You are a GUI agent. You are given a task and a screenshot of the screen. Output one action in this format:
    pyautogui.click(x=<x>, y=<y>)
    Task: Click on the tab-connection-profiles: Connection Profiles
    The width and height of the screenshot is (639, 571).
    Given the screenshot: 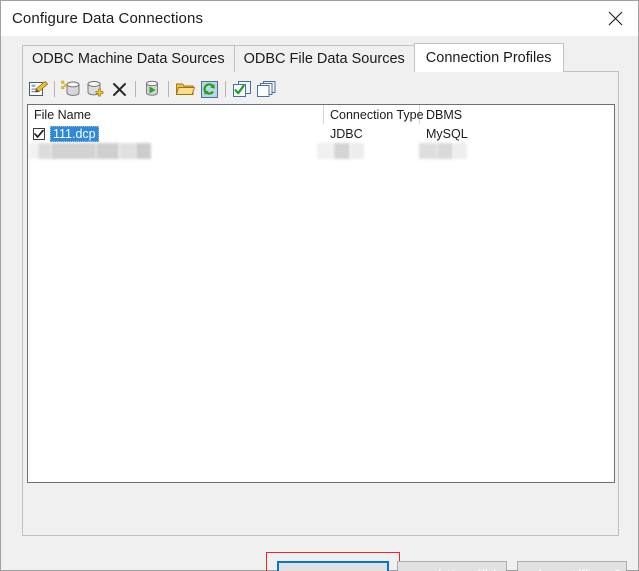 What is the action you would take?
    pyautogui.click(x=488, y=57)
    